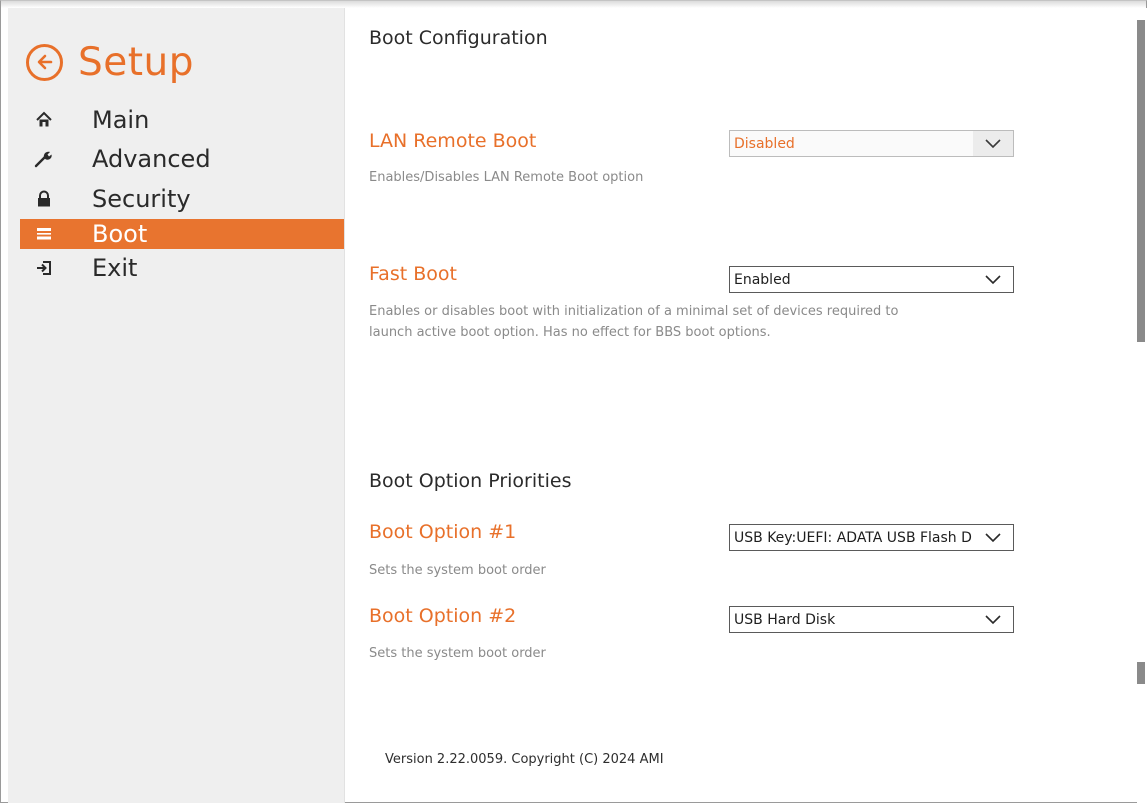 The height and width of the screenshot is (803, 1147). I want to click on boot-option-1-description: Sets the system boot order, so click(457, 570).